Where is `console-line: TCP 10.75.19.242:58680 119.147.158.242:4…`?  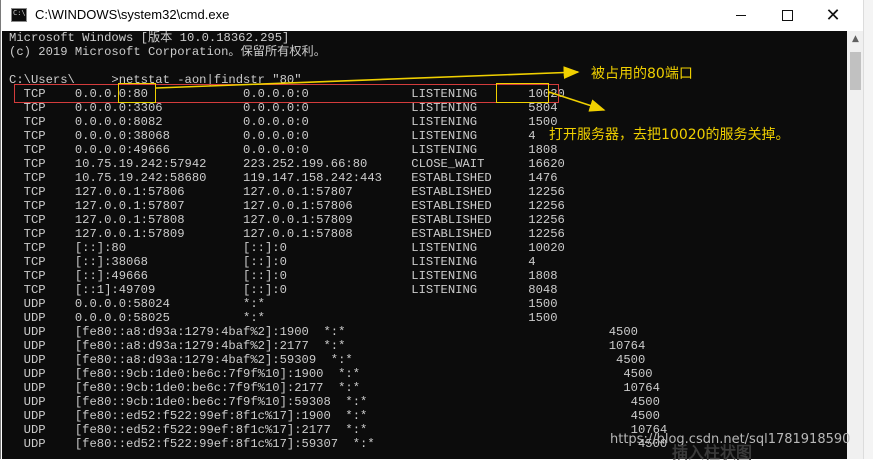
console-line: TCP 10.75.19.242:58680 119.147.158.242:4… is located at coordinates (283, 178).